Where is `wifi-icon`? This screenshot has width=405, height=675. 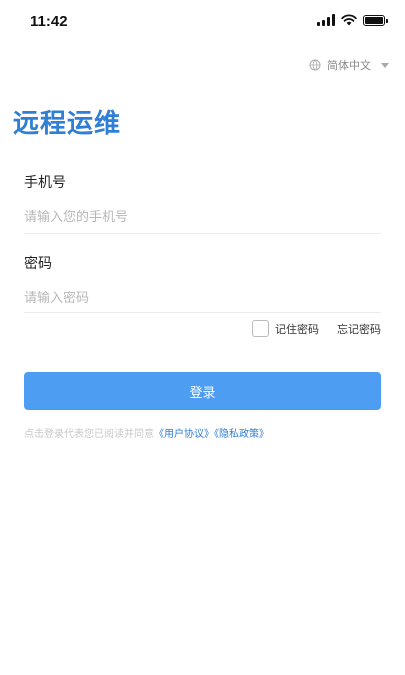
wifi-icon is located at coordinates (349, 20).